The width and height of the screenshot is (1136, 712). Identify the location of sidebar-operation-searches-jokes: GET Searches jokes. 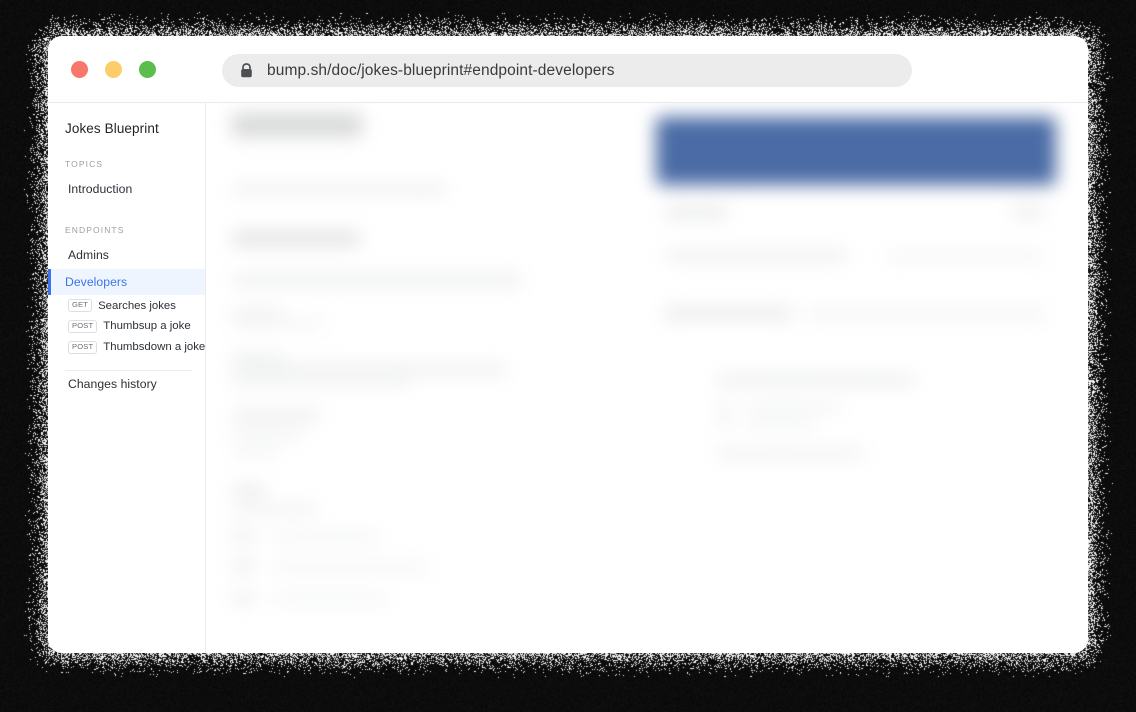
(126, 305).